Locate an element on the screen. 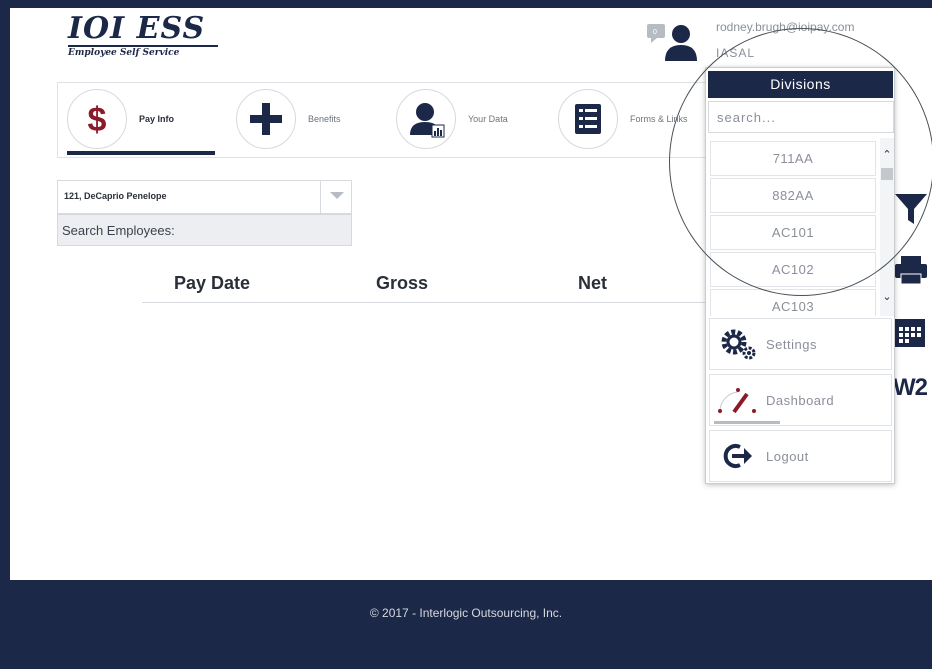 The width and height of the screenshot is (932, 669). logout-icon is located at coordinates (738, 456).